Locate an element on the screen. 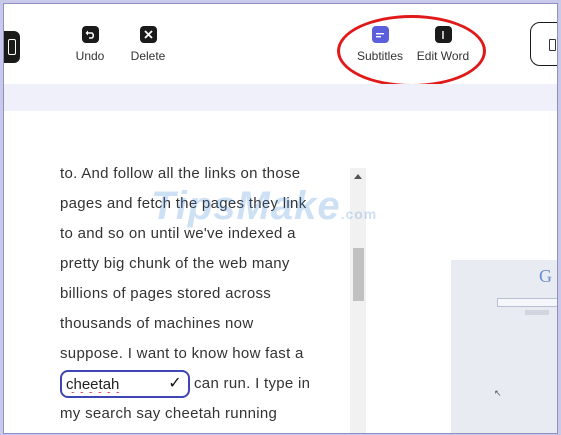 The width and height of the screenshot is (561, 435). scrollbar-thumb is located at coordinates (358, 274).